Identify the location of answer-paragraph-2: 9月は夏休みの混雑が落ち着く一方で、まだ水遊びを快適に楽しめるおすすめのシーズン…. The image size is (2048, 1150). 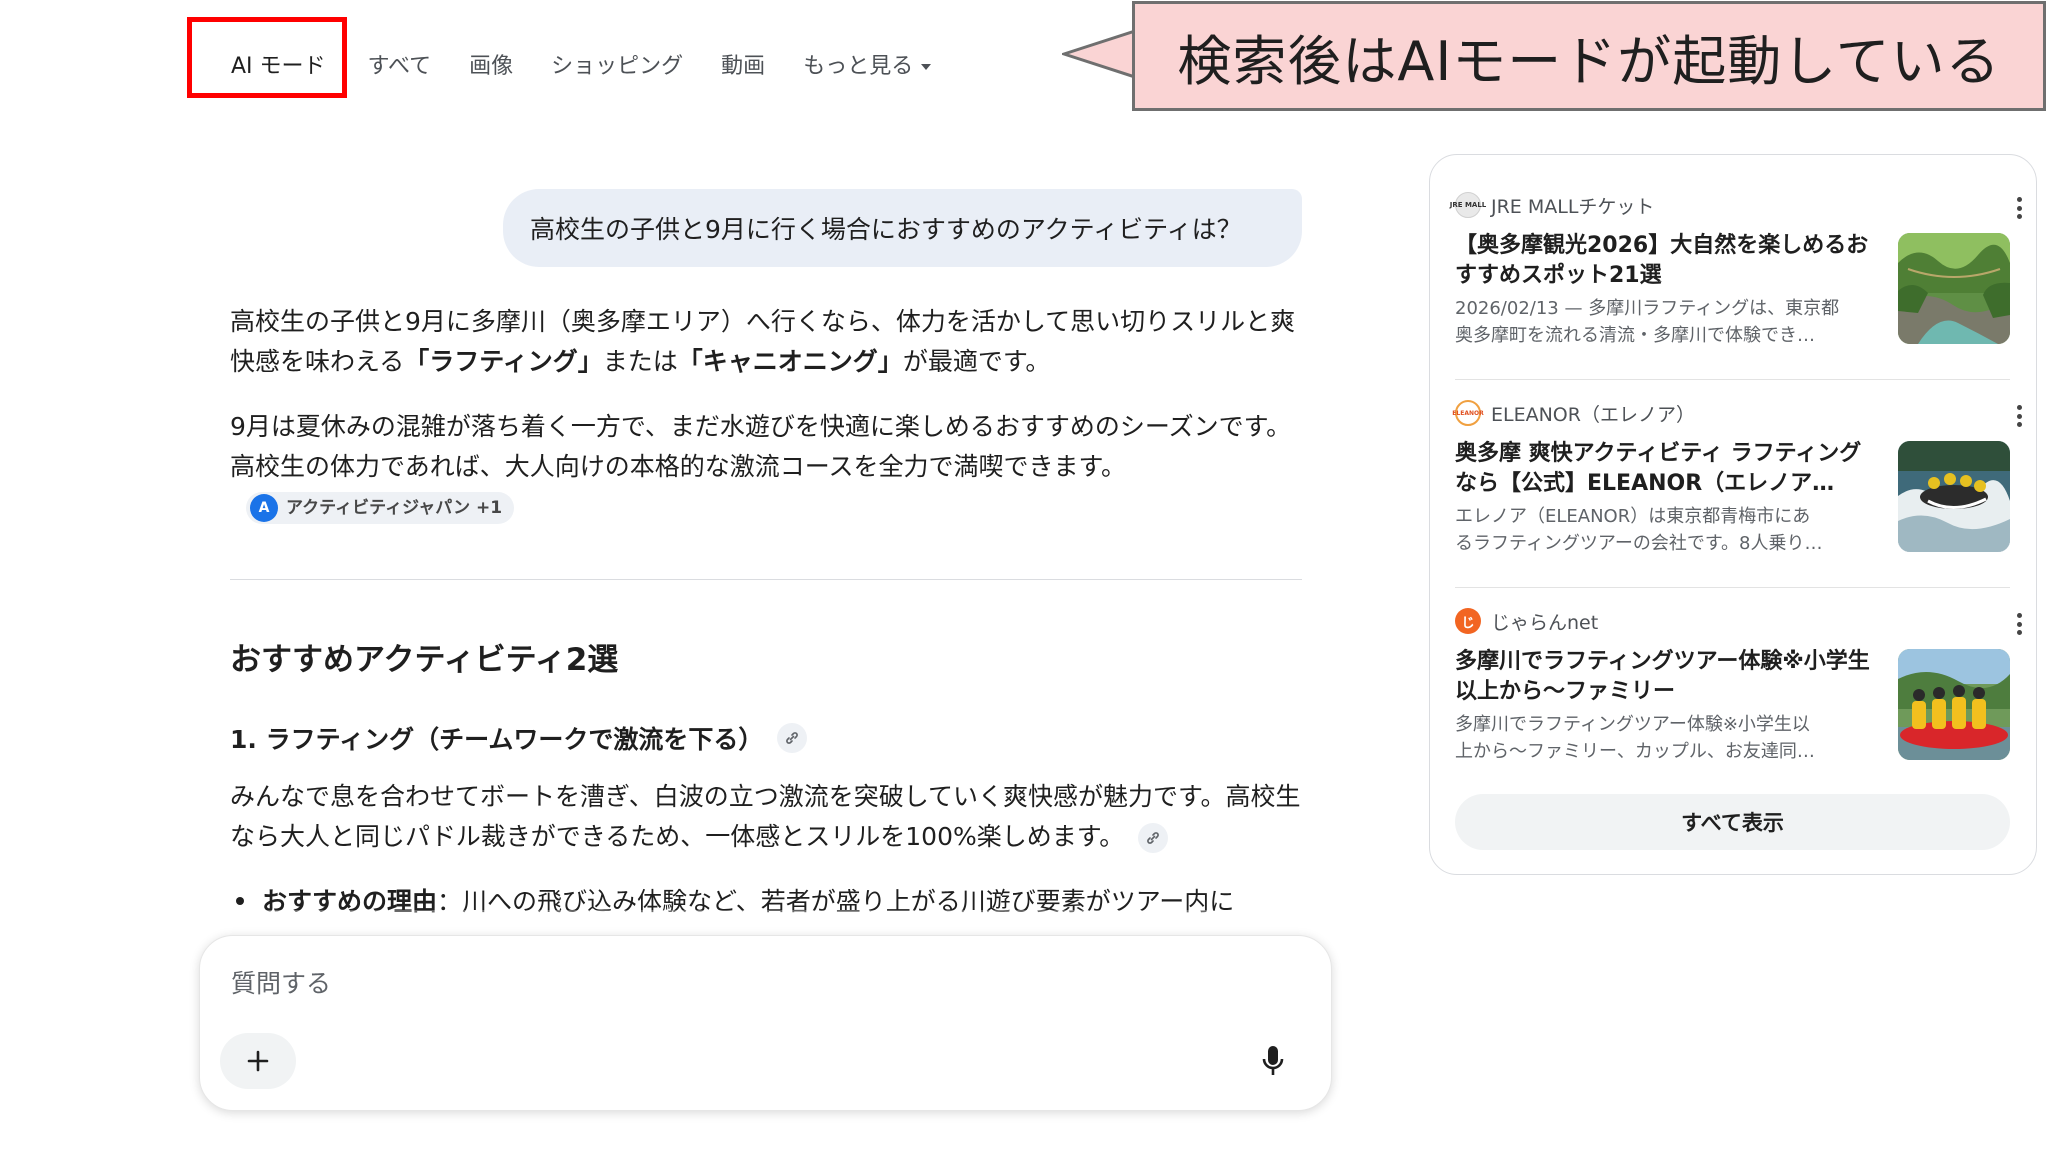
(770, 467).